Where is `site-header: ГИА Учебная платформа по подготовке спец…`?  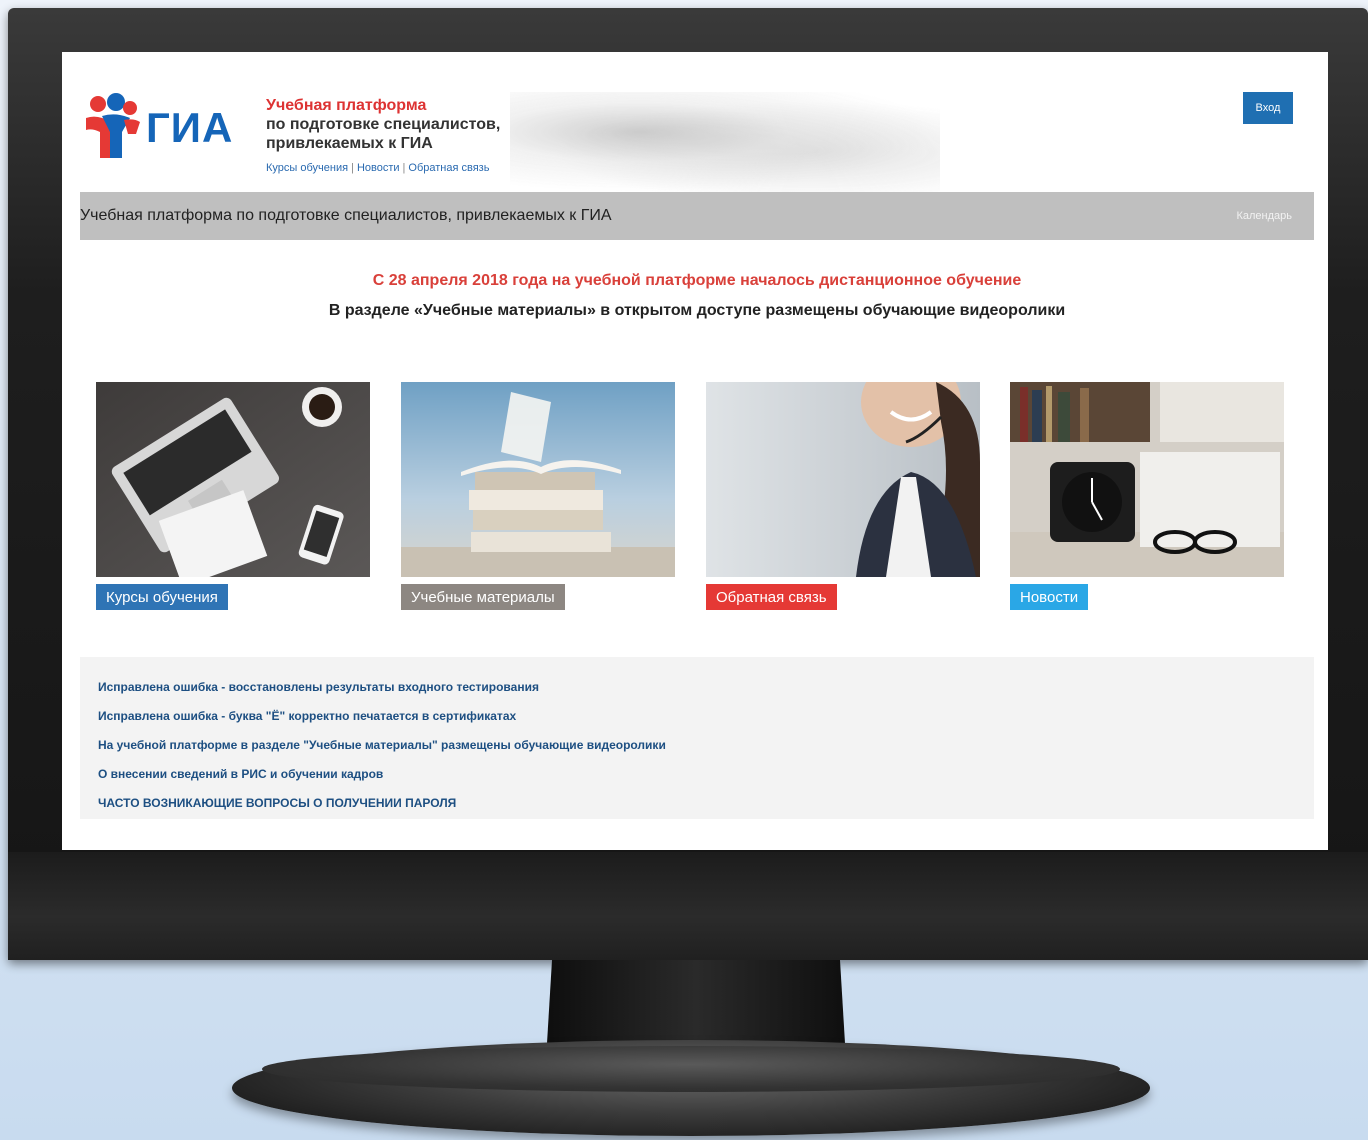
site-header: ГИА Учебная платформа по подготовке спец… is located at coordinates (697, 122).